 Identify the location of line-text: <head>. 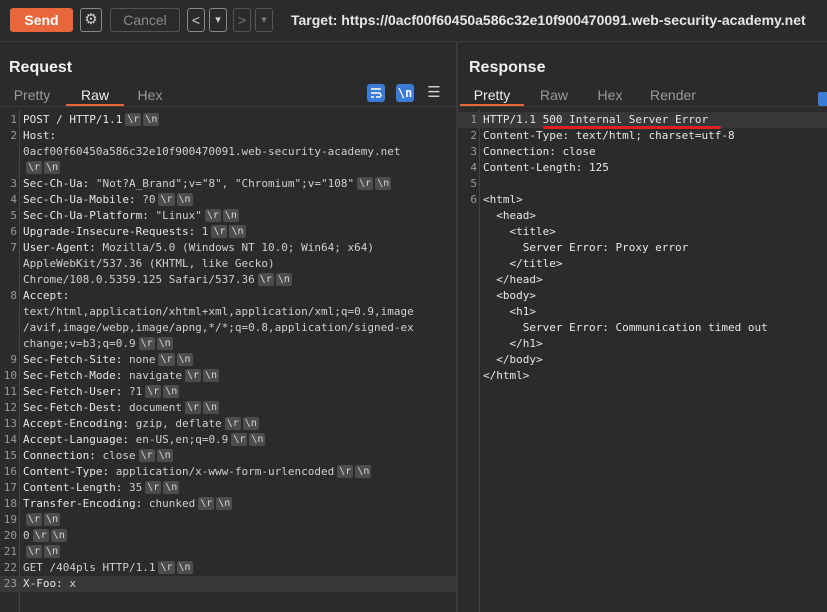
(509, 215).